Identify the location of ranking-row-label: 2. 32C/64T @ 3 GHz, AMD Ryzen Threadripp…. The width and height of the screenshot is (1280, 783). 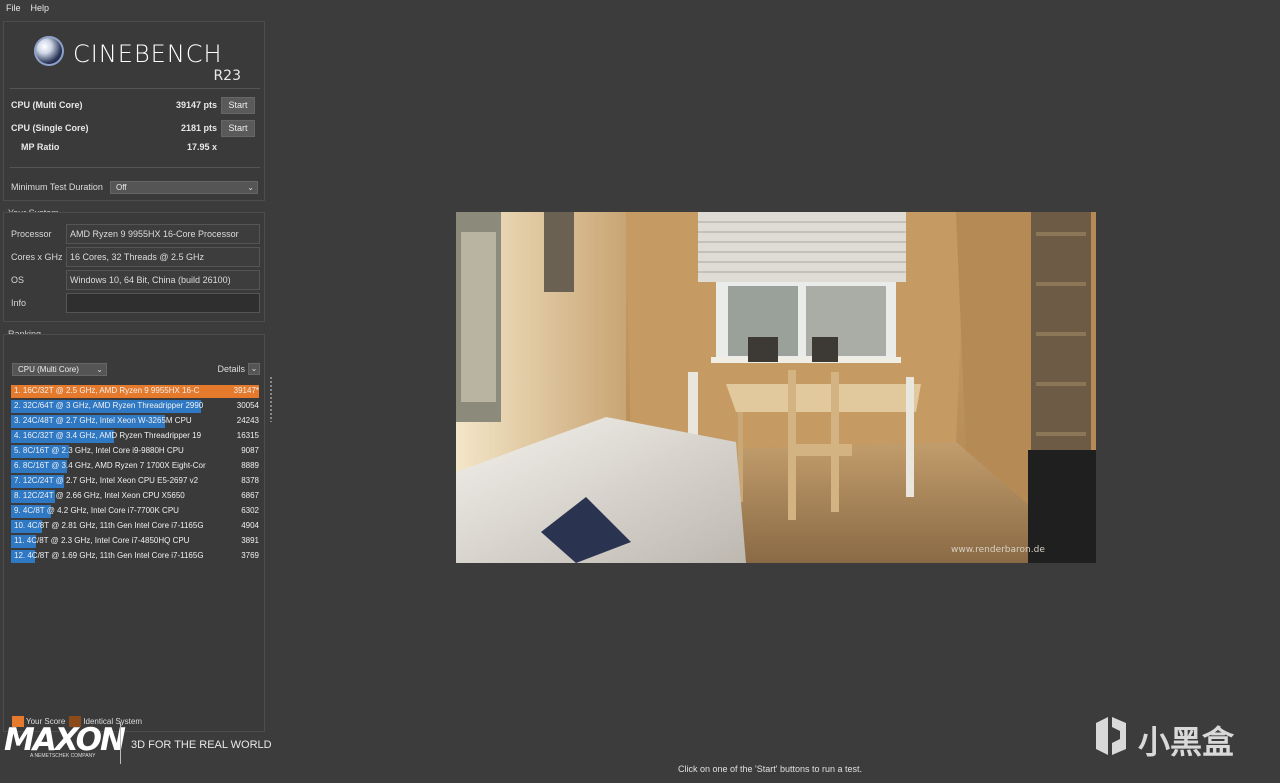
(109, 405).